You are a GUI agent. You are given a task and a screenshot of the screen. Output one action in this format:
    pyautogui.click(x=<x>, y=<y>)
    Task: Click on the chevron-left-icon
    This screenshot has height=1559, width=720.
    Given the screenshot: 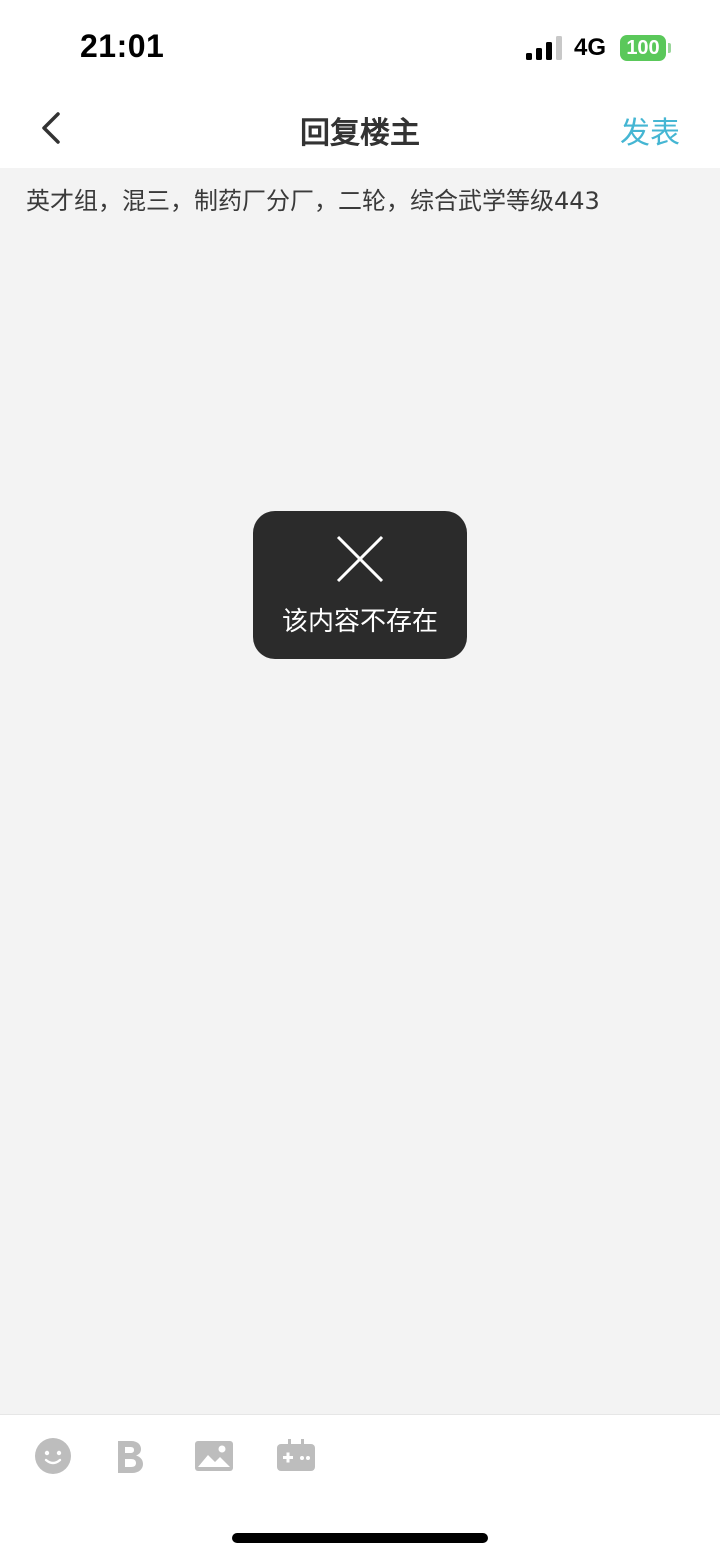 What is the action you would take?
    pyautogui.click(x=52, y=128)
    